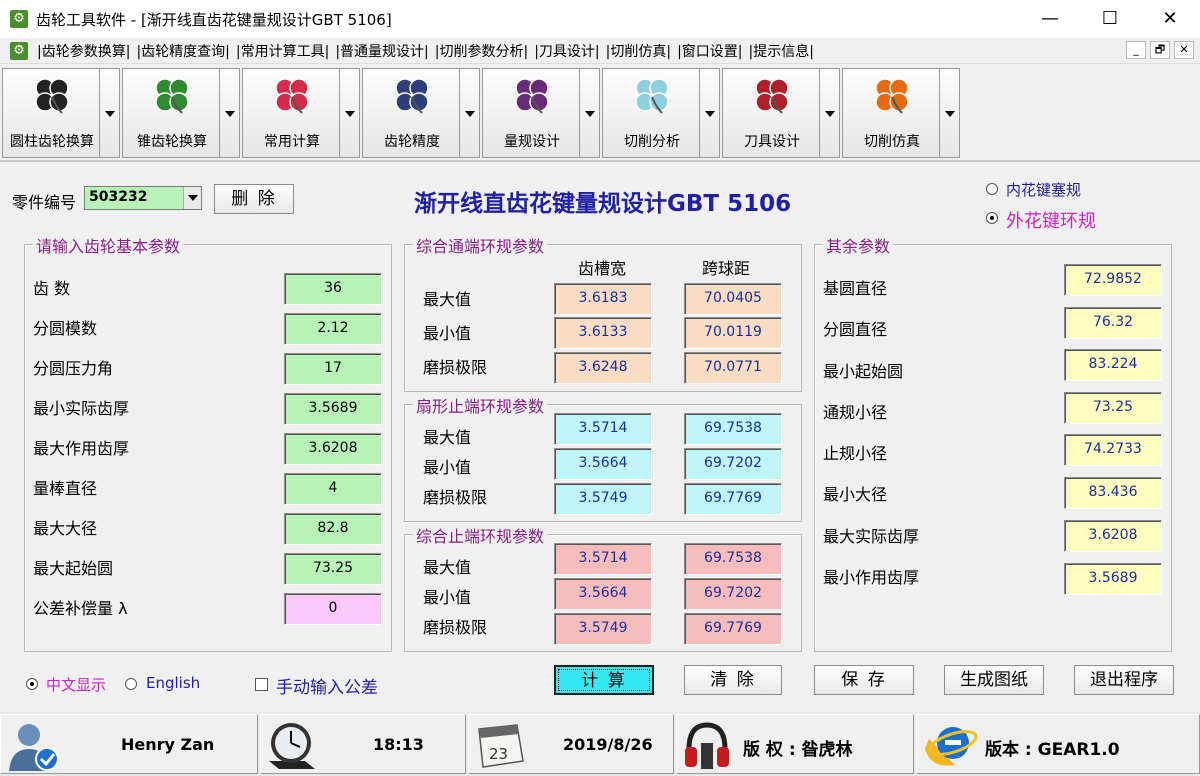 This screenshot has width=1200, height=776. Describe the element at coordinates (1170, 19) in the screenshot. I see `close-button: ✕` at that location.